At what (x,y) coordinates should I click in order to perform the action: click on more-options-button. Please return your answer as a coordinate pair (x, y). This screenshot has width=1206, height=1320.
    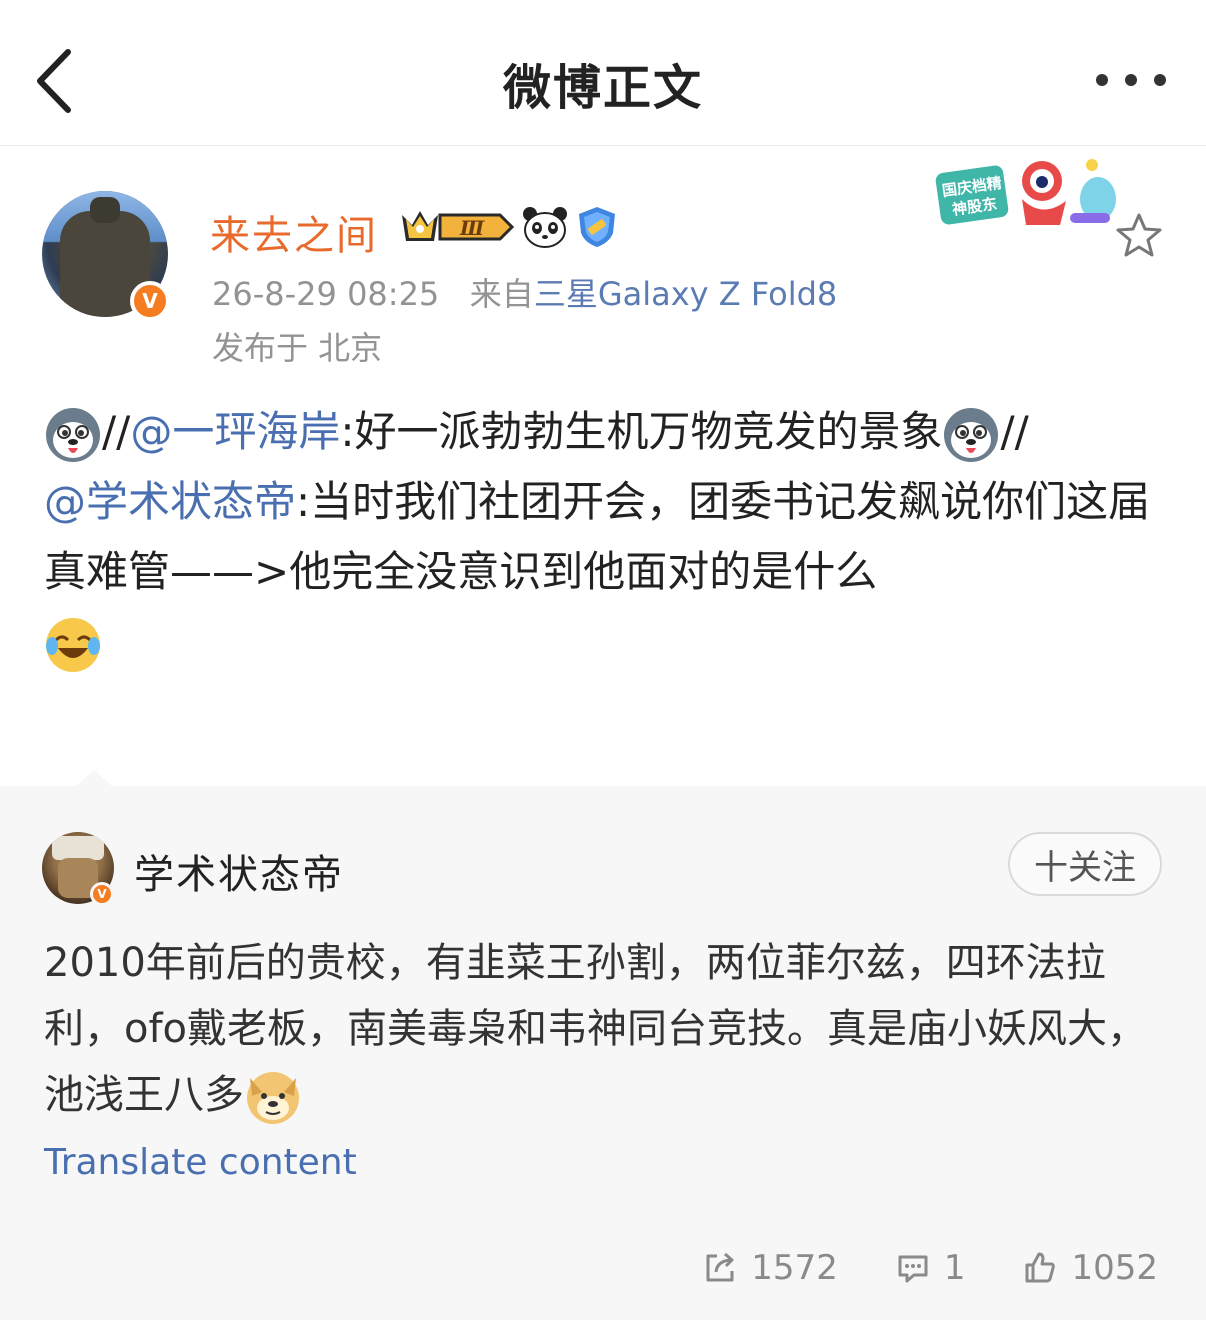
    Looking at the image, I should click on (1131, 80).